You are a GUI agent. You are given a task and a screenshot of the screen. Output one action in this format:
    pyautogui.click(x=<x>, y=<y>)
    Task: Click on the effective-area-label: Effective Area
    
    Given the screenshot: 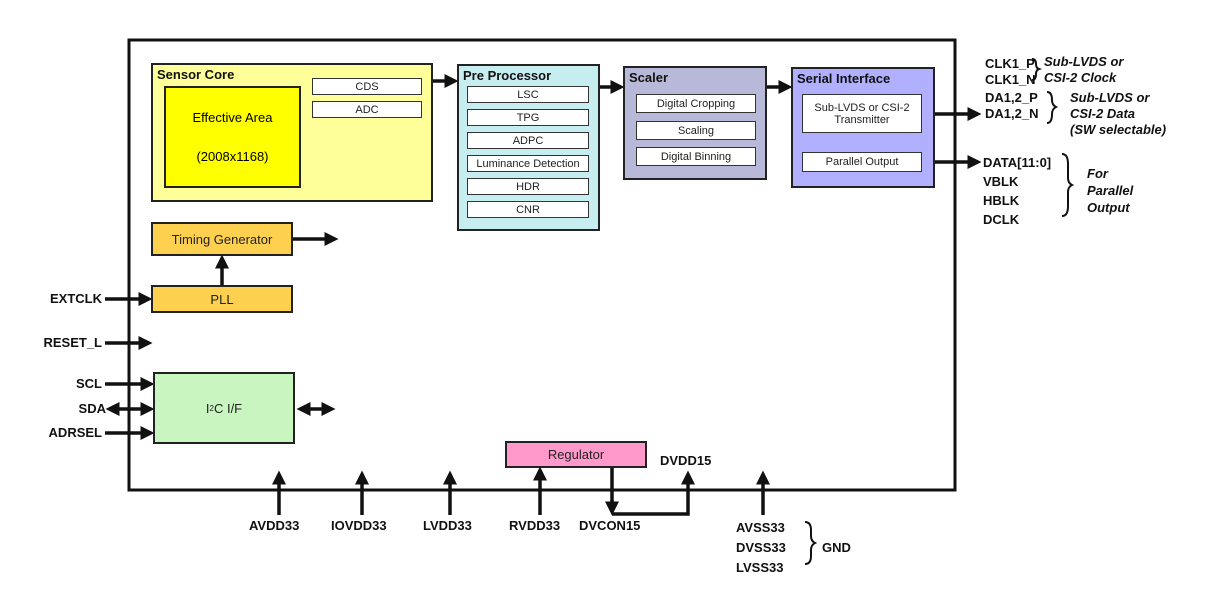 What is the action you would take?
    pyautogui.click(x=232, y=117)
    